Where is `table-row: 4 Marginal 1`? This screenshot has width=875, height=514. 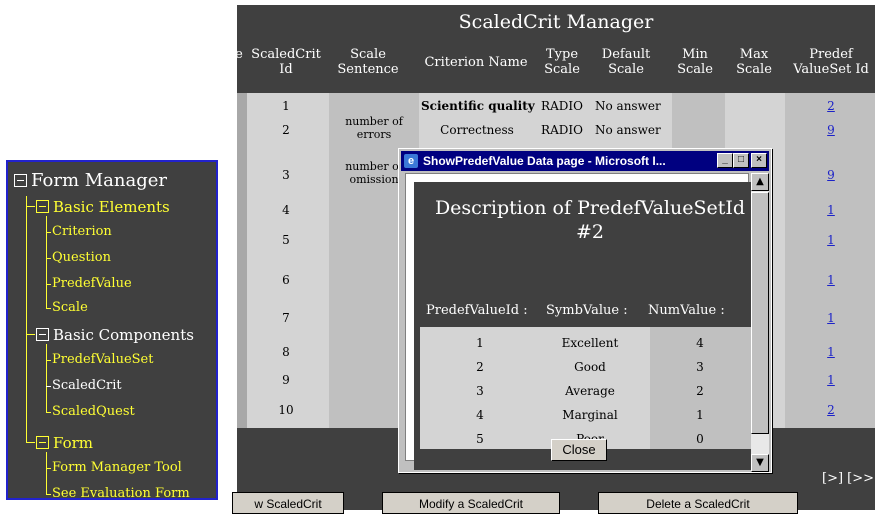
table-row: 4 Marginal 1 is located at coordinates (590, 415).